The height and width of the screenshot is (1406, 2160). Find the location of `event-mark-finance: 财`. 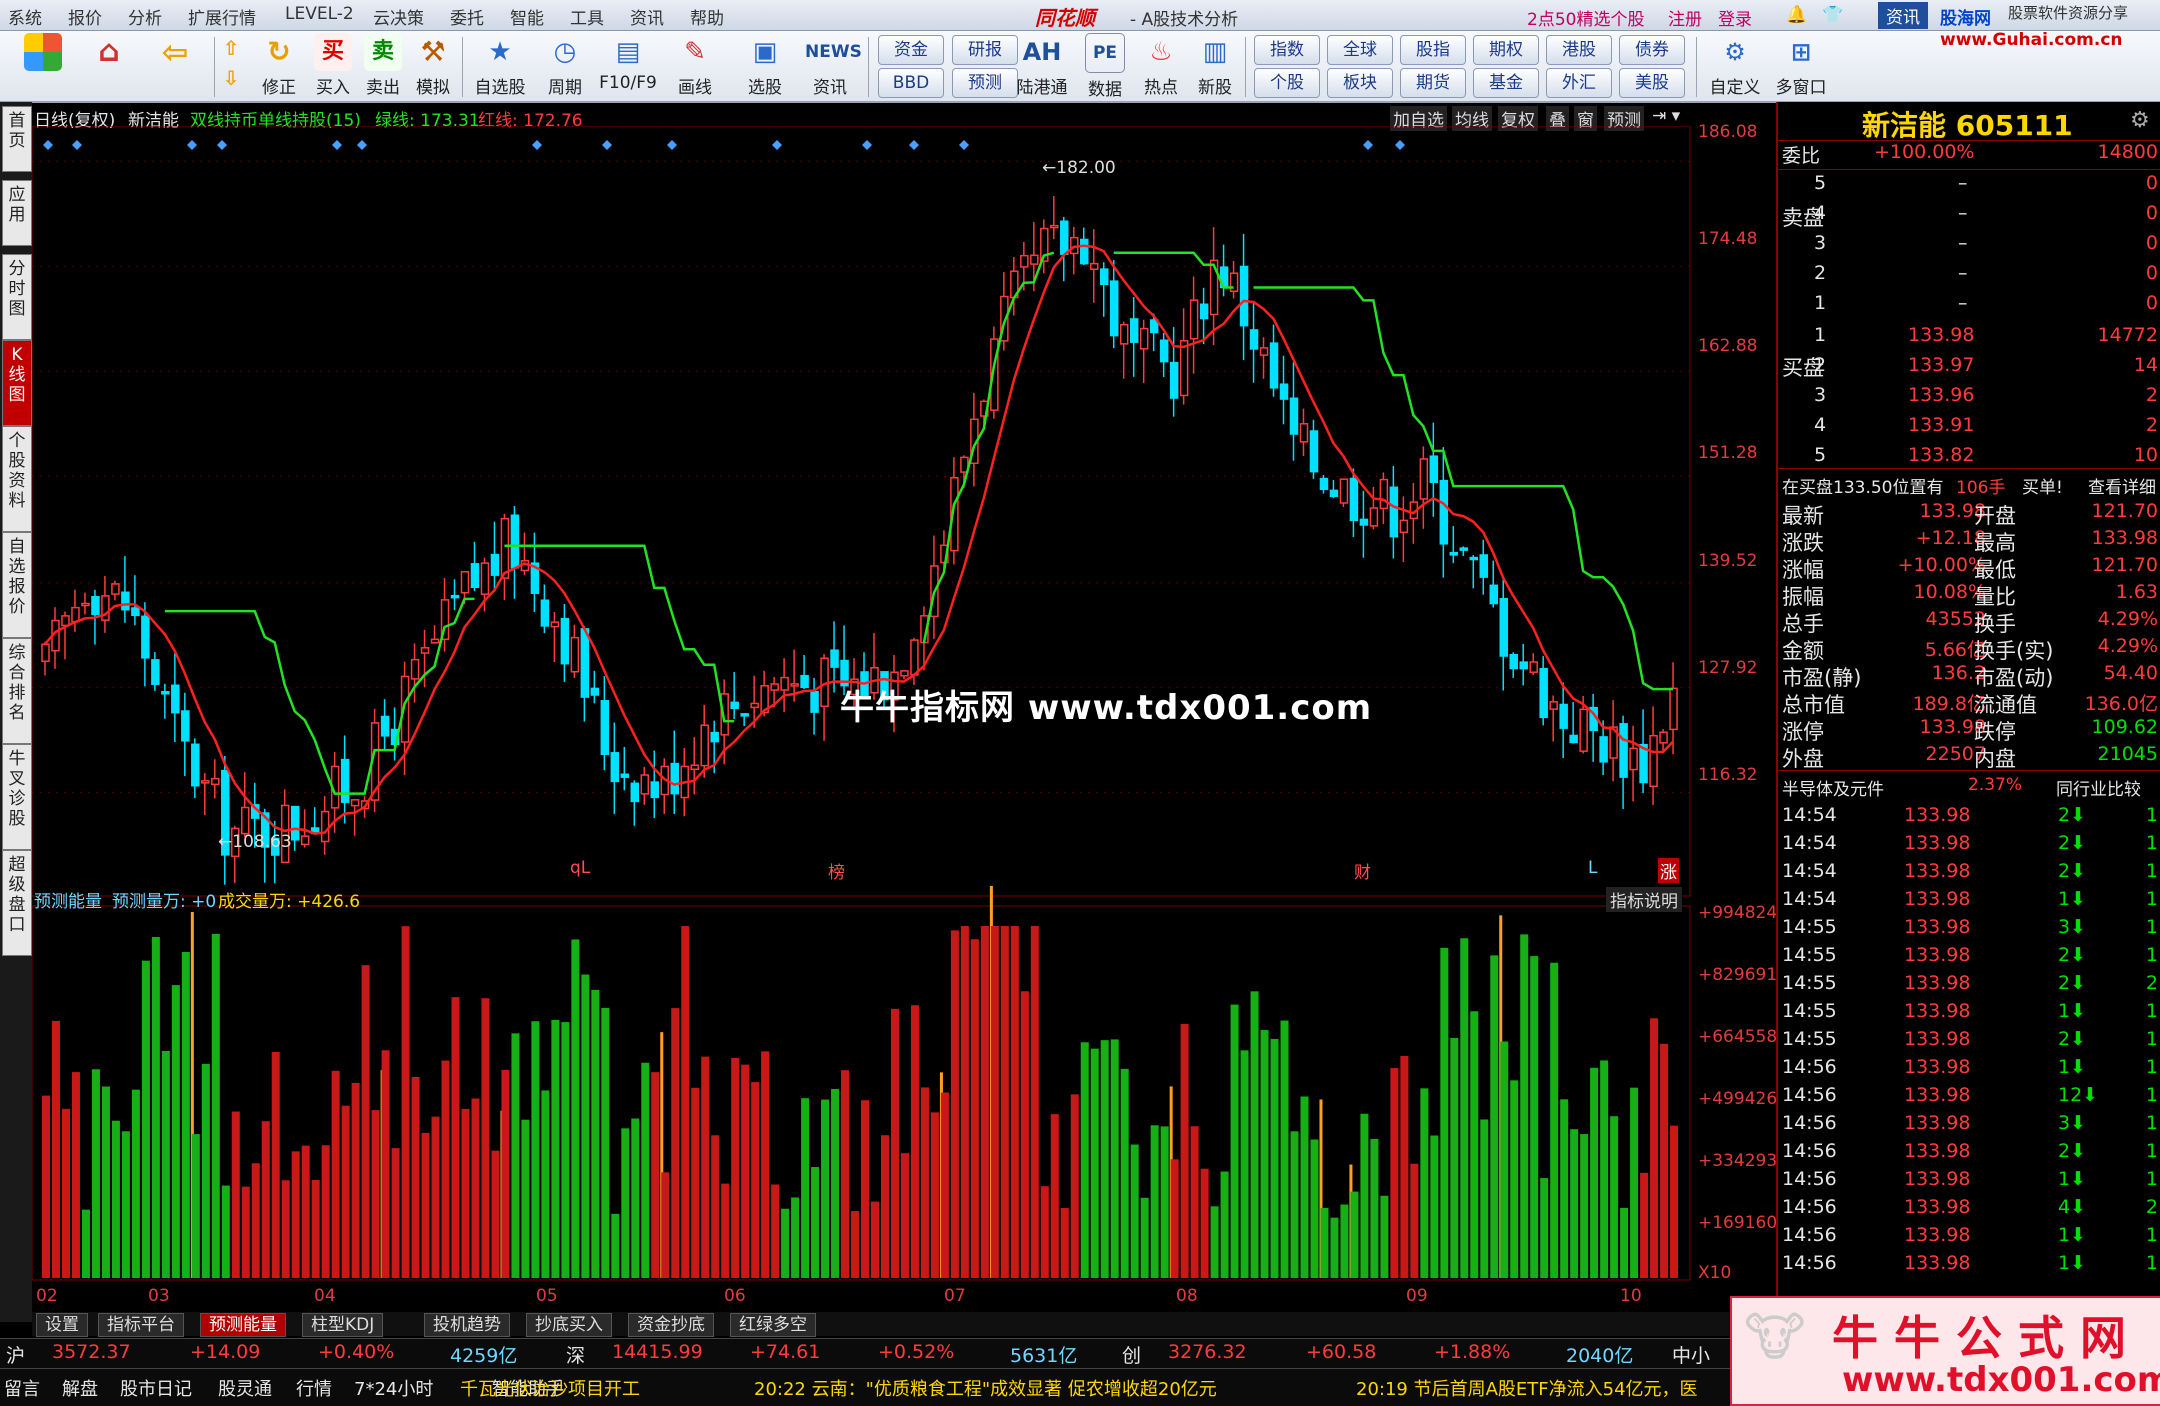

event-mark-finance: 财 is located at coordinates (1362, 870).